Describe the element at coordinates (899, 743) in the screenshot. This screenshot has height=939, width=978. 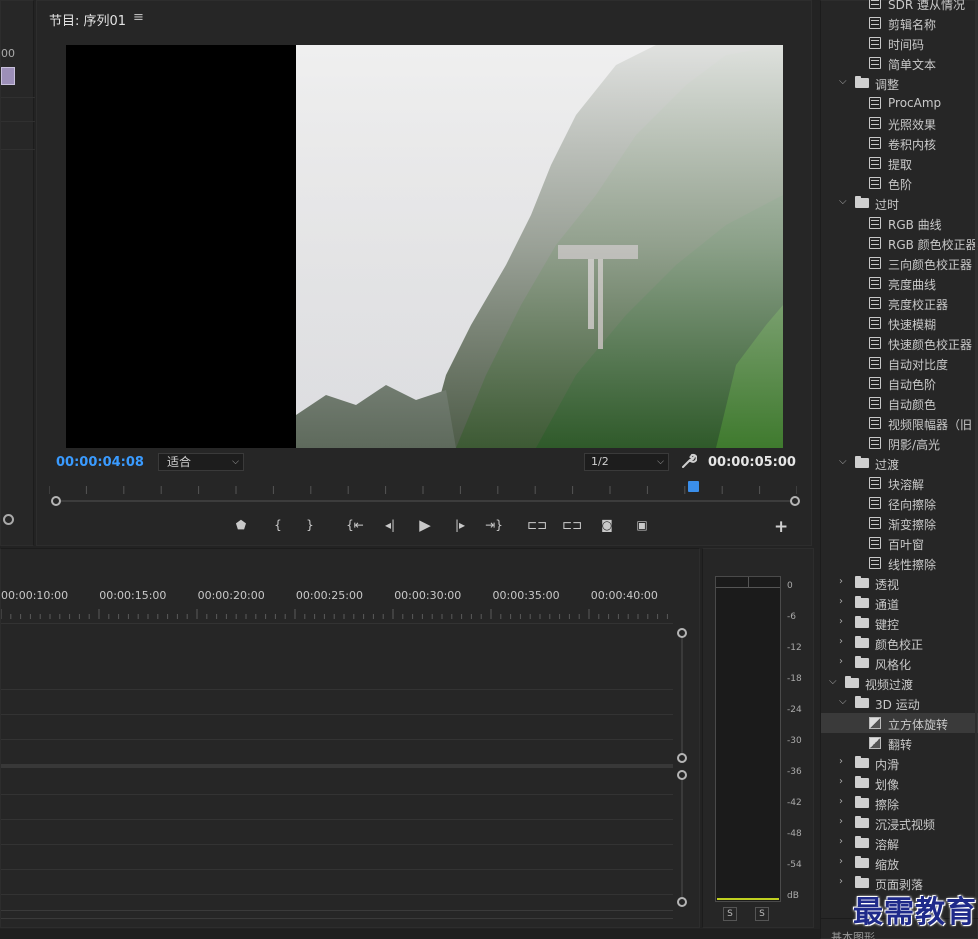
I see `transition-item: 翻转` at that location.